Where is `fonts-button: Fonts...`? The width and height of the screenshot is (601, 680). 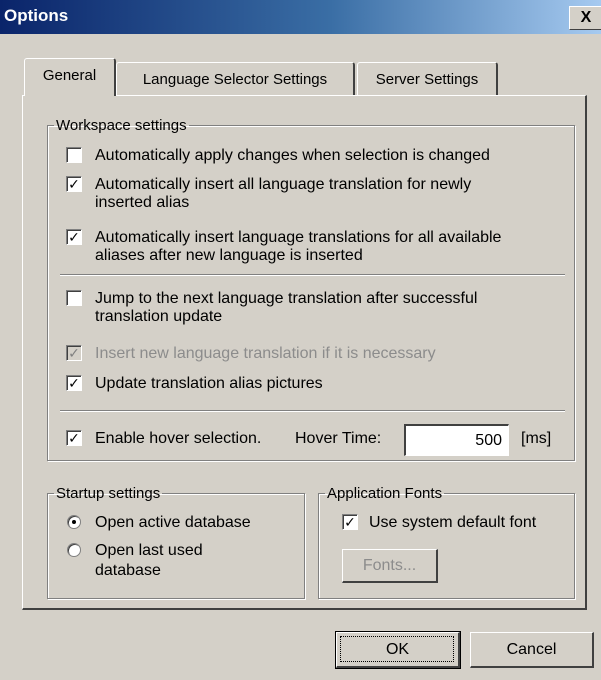 fonts-button: Fonts... is located at coordinates (390, 566).